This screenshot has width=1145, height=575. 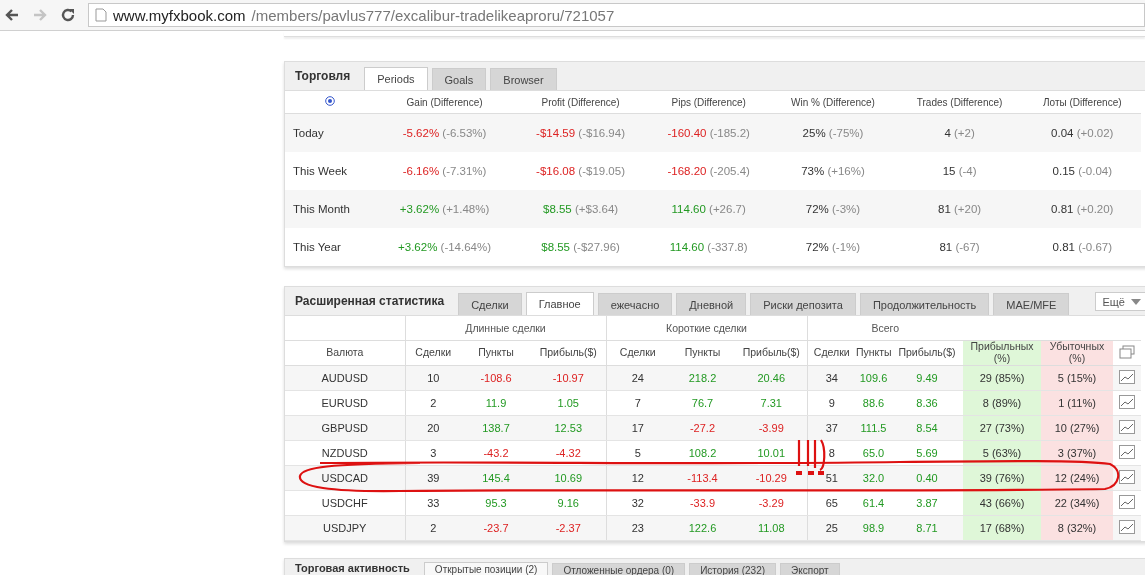 What do you see at coordinates (1002, 378) in the screenshot?
I see `table-cell: 29 (85%)` at bounding box center [1002, 378].